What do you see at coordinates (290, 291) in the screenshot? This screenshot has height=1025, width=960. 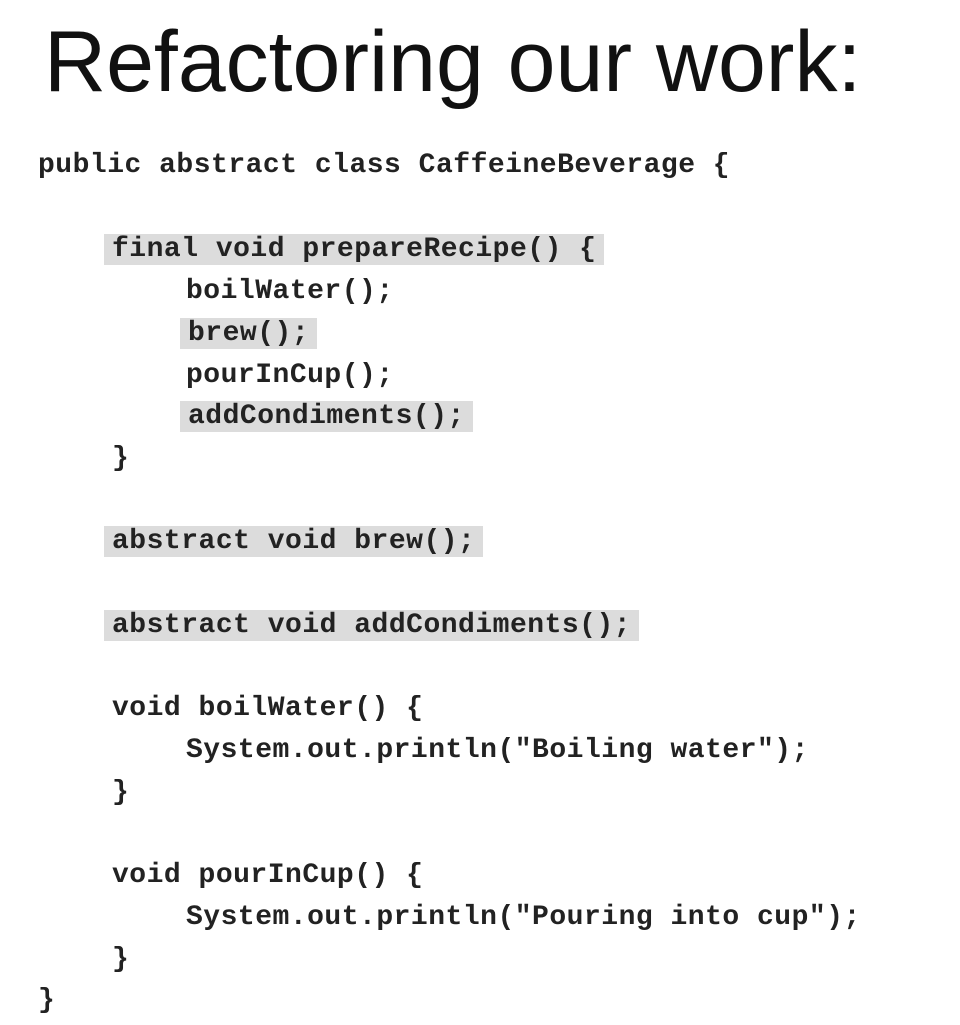 I see `code-call-boil-water: boilWater();` at bounding box center [290, 291].